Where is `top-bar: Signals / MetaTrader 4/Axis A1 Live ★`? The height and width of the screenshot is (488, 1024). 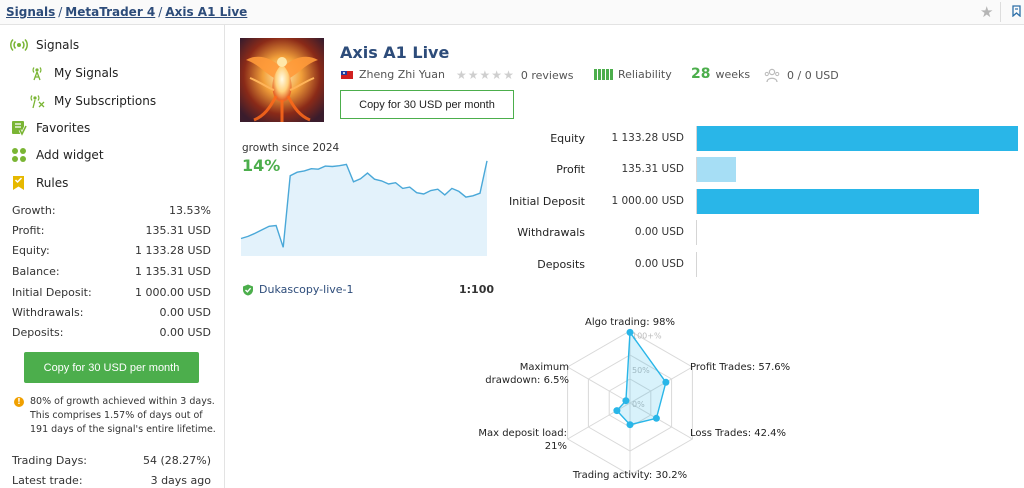
top-bar: Signals / MetaTrader 4/Axis A1 Live ★ is located at coordinates (512, 12).